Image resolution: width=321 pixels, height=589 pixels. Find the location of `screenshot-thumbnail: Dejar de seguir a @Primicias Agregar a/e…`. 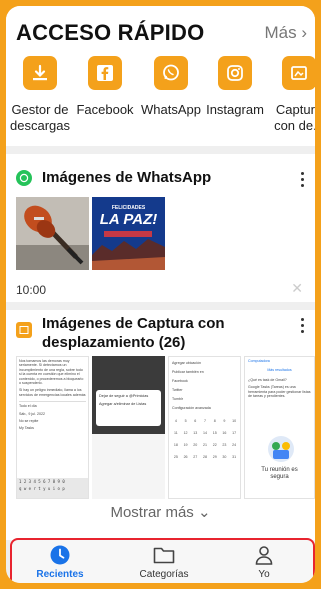

screenshot-thumbnail: Dejar de seguir a @Primicias Agregar a/e… is located at coordinates (128, 427).